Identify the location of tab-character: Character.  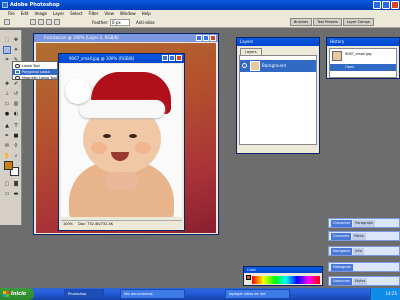
(342, 223).